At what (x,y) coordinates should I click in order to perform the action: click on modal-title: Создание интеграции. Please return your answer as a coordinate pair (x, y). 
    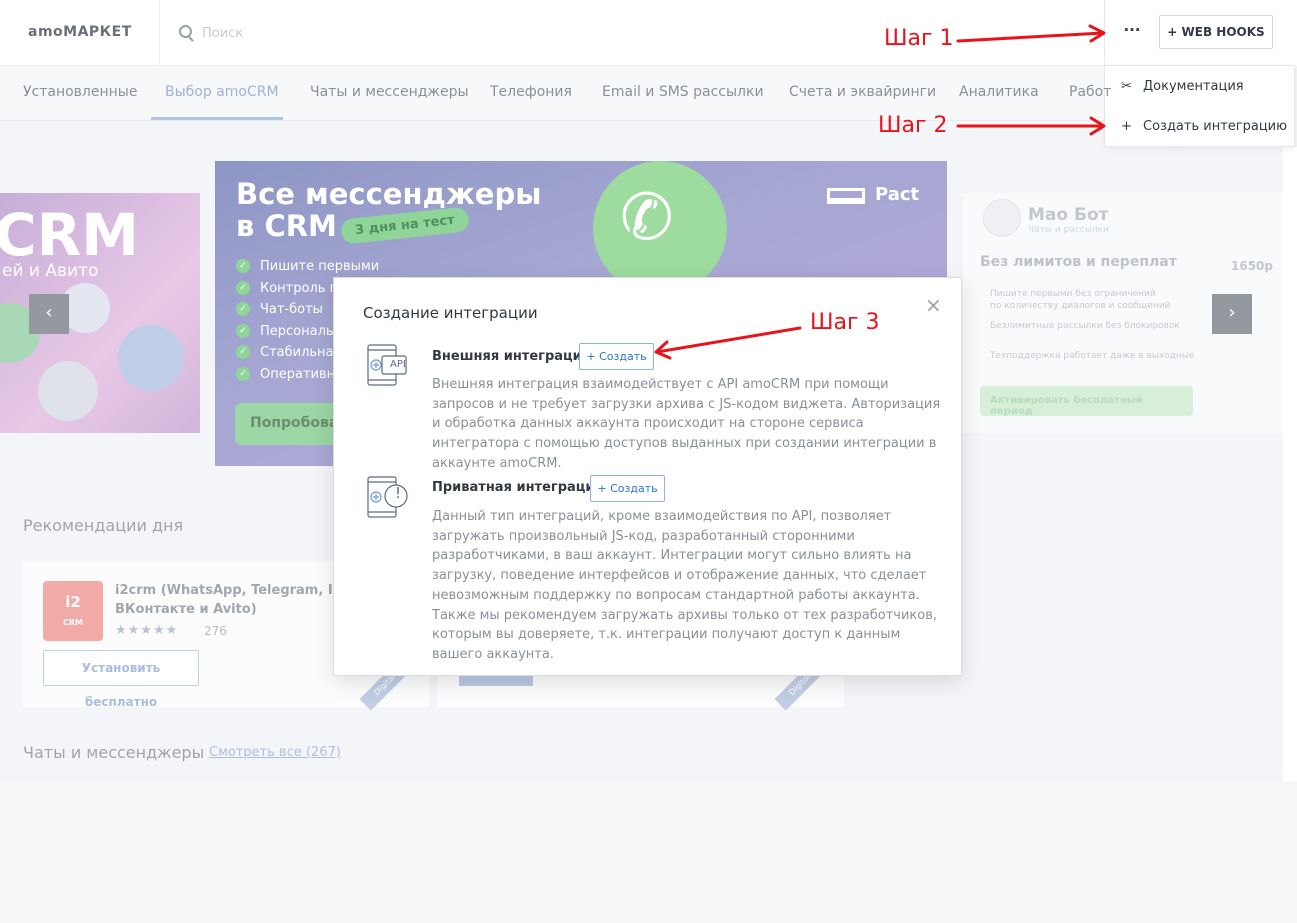
    Looking at the image, I should click on (450, 313).